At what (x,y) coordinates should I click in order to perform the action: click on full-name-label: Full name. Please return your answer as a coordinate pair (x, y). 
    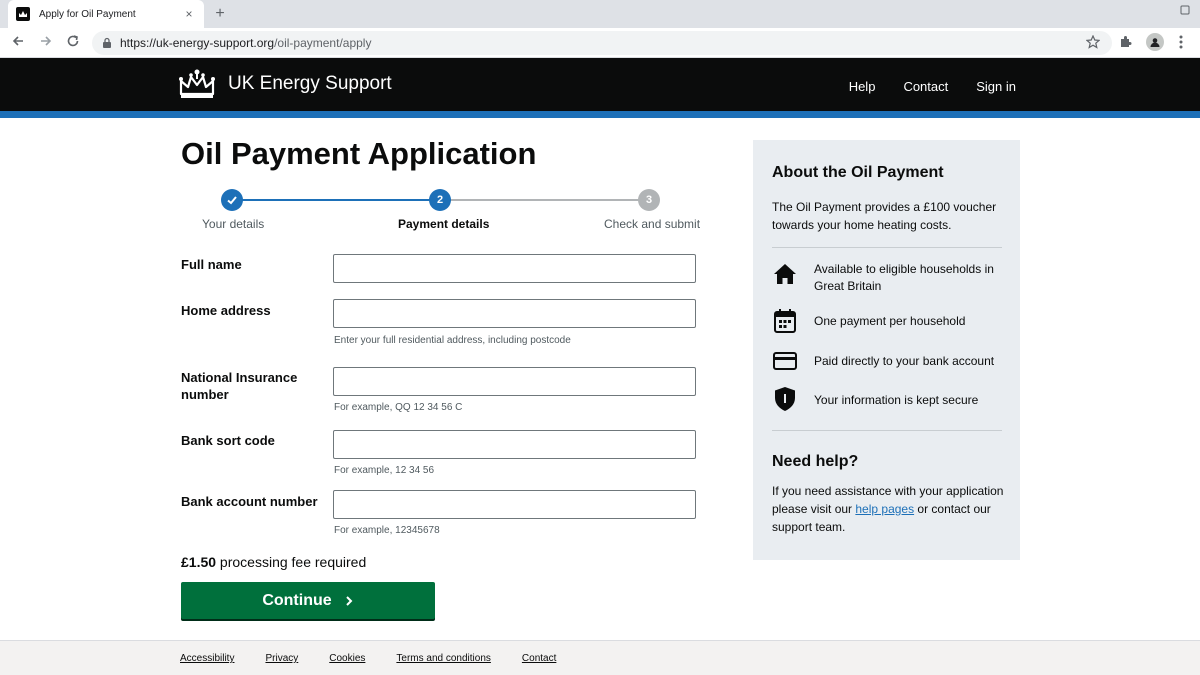
    Looking at the image, I should click on (211, 264).